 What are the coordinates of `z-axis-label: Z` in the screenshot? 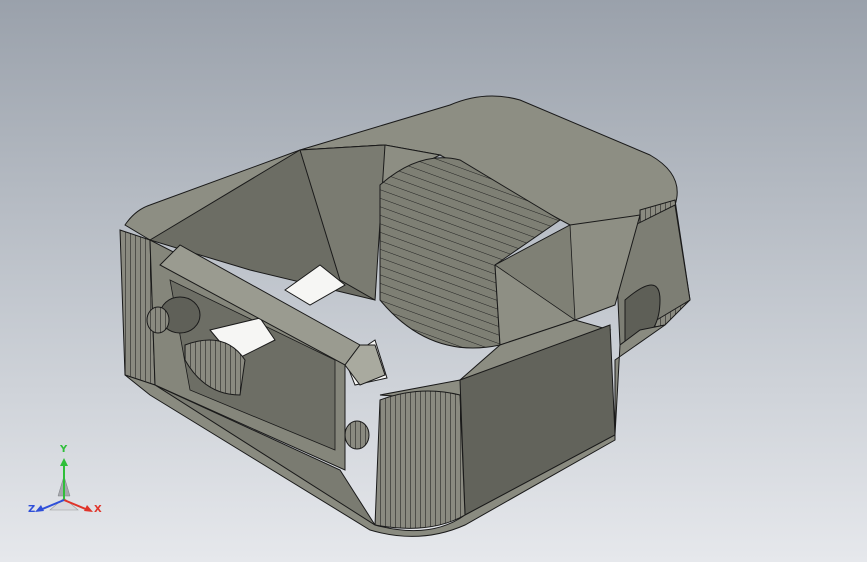 It's located at (32, 509).